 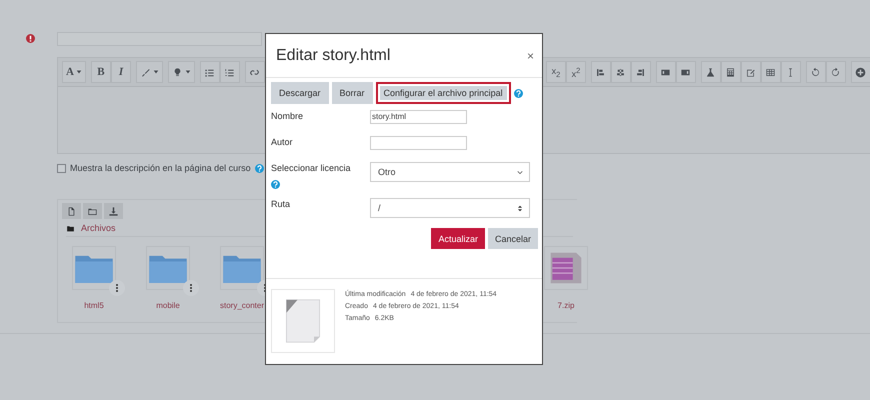 I want to click on checkbox-label: Muestra la descripción en la página del curso, so click(x=160, y=168).